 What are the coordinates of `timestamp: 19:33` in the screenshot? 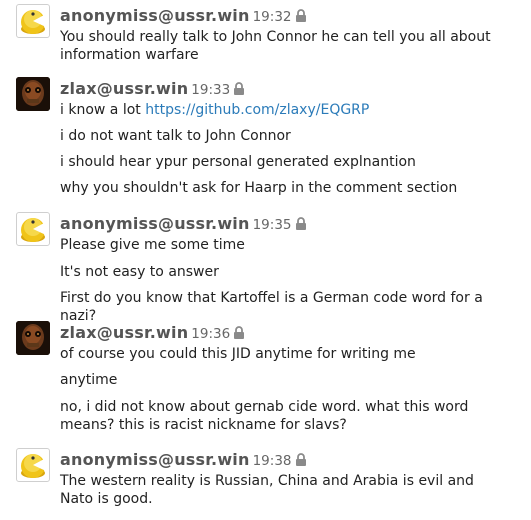 It's located at (211, 90).